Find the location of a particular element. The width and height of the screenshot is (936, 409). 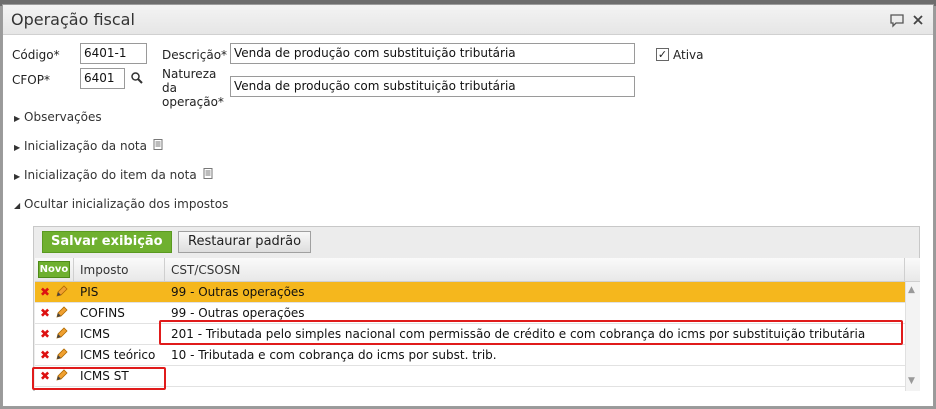

cell-imposto: ICMS teórico is located at coordinates (118, 355).